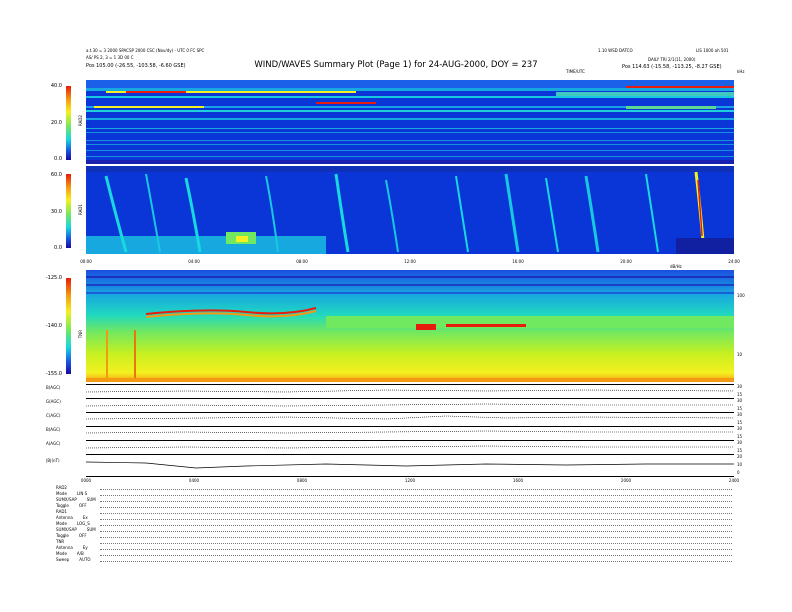  I want to click on line-panel-3-label: C(AGC), so click(53, 415).